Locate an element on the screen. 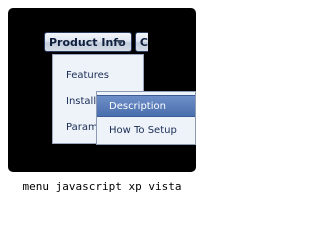 The image size is (320, 240). menubar-item-next: C is located at coordinates (141, 42).